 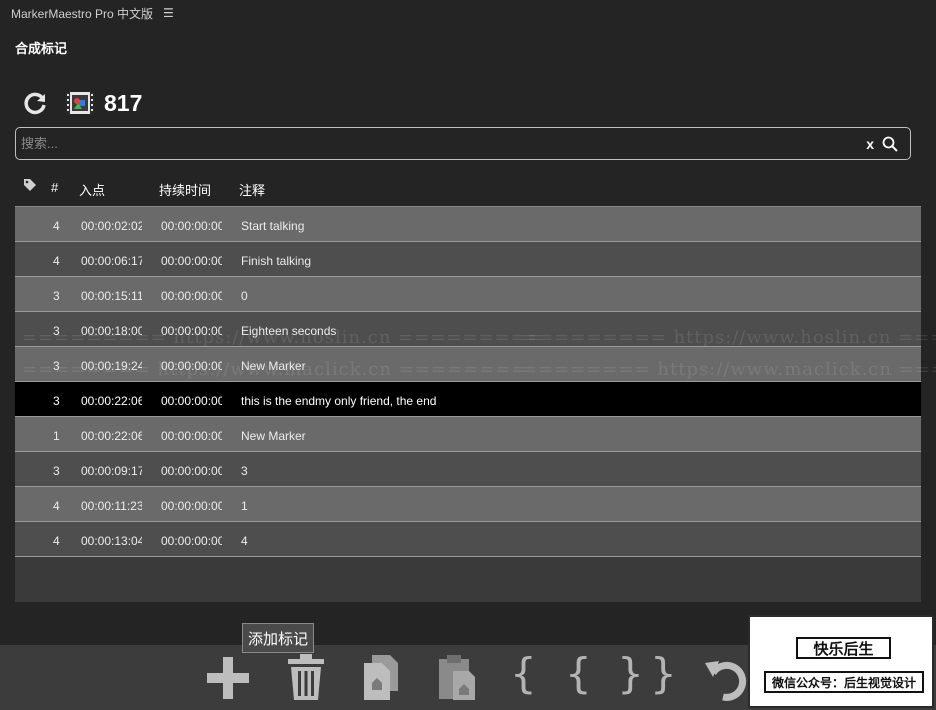 I want to click on hamburger-menu-icon: ☰, so click(x=168, y=13).